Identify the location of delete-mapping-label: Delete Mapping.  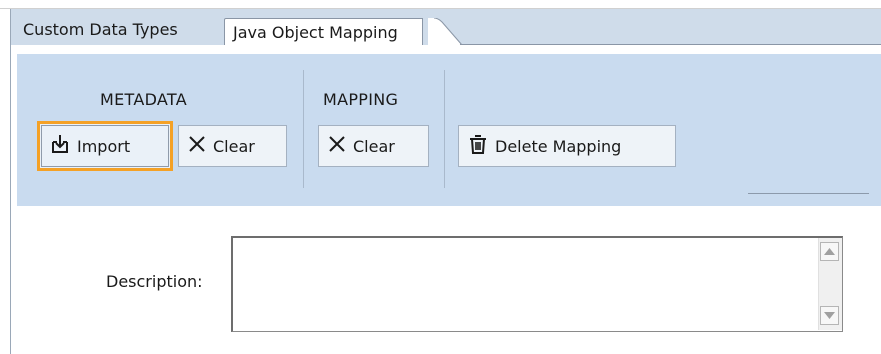
(558, 146).